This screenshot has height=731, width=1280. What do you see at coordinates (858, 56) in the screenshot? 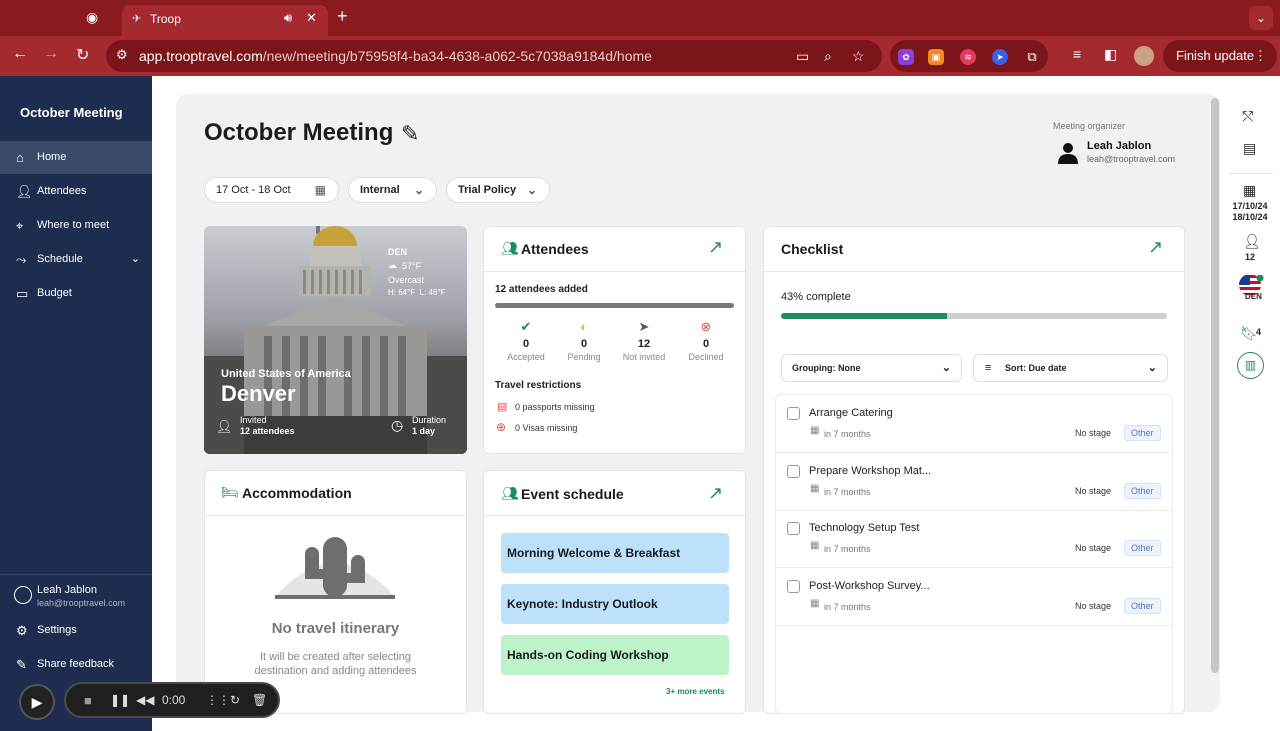
I see `bookmark-star-icon: ☆` at bounding box center [858, 56].